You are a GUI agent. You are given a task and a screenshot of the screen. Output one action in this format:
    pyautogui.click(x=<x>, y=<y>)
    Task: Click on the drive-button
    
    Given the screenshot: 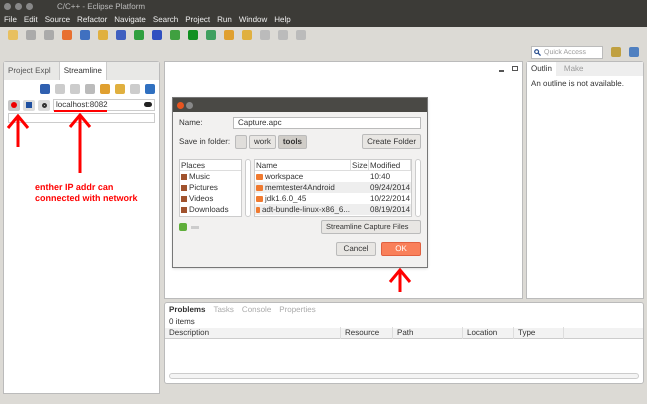 What is the action you would take?
    pyautogui.click(x=241, y=141)
    